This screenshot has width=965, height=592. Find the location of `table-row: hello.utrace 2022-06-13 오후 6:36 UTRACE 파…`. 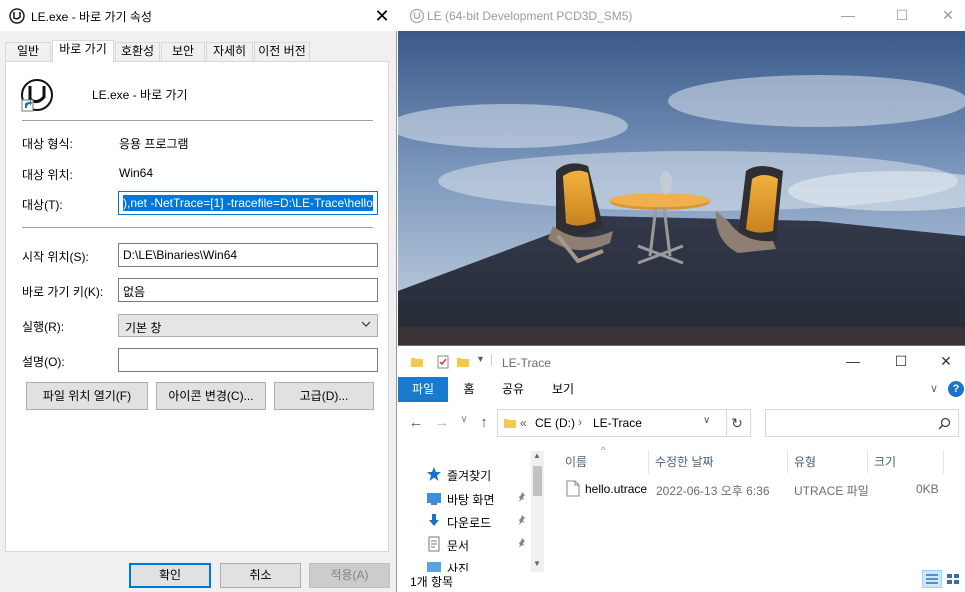

table-row: hello.utrace 2022-06-13 오후 6:36 UTRACE 파… is located at coordinates (758, 489).